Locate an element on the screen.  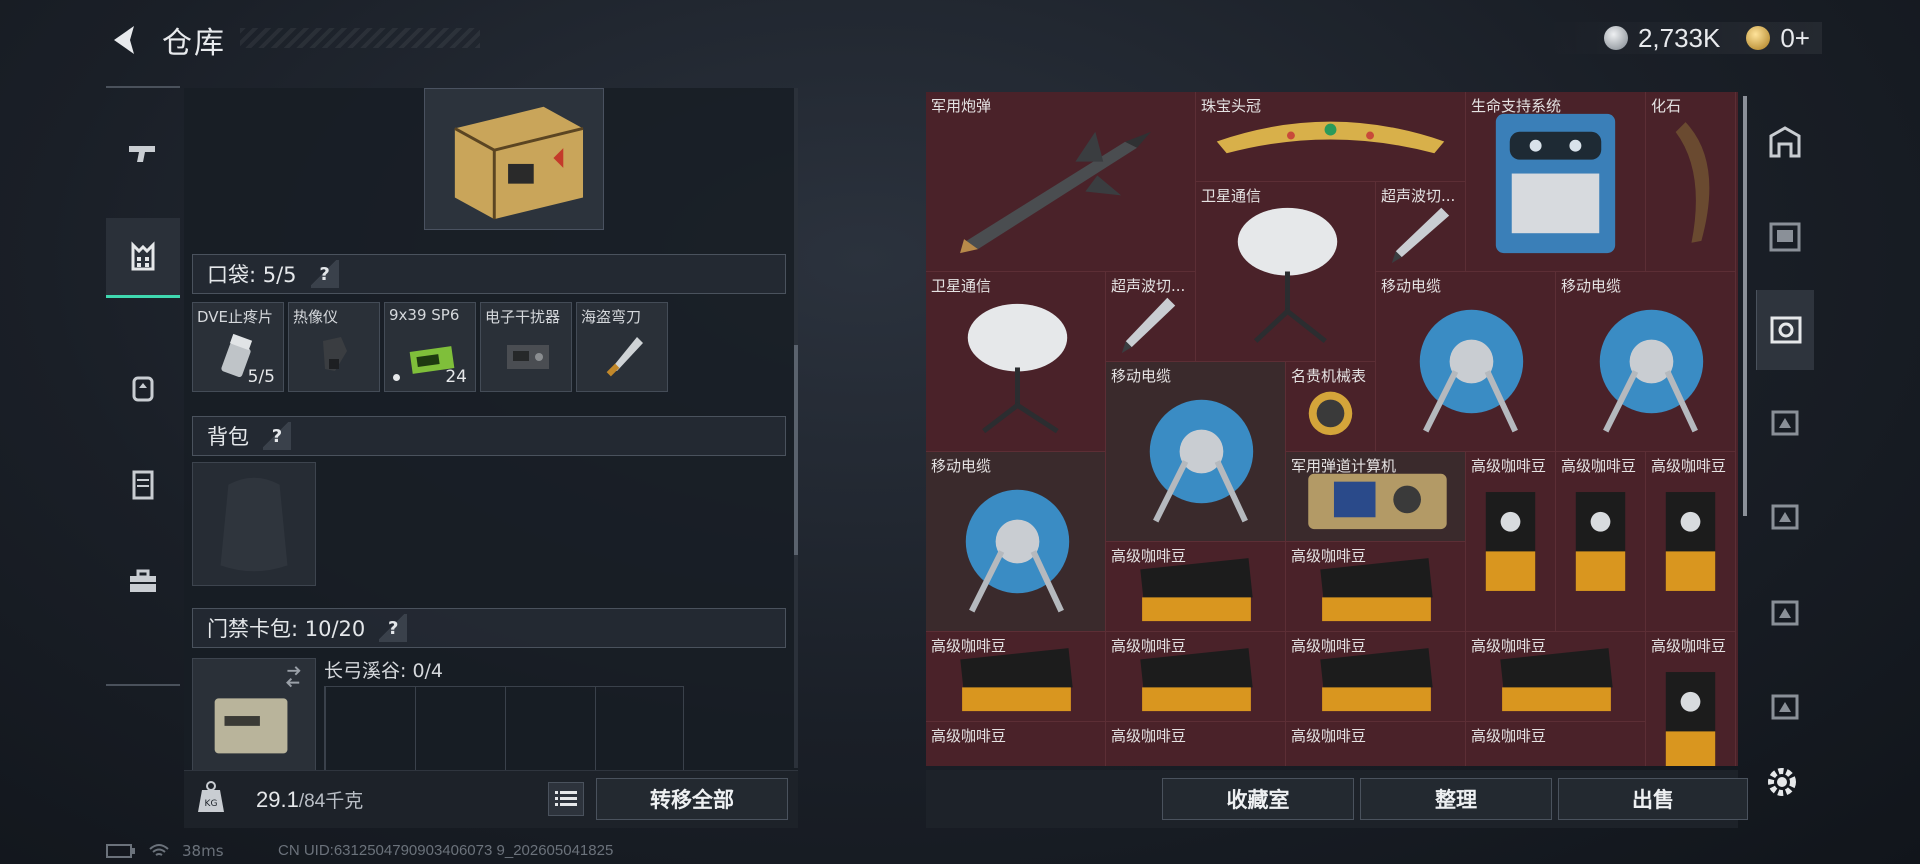
warehouse-building-icon is located at coordinates (1785, 142).